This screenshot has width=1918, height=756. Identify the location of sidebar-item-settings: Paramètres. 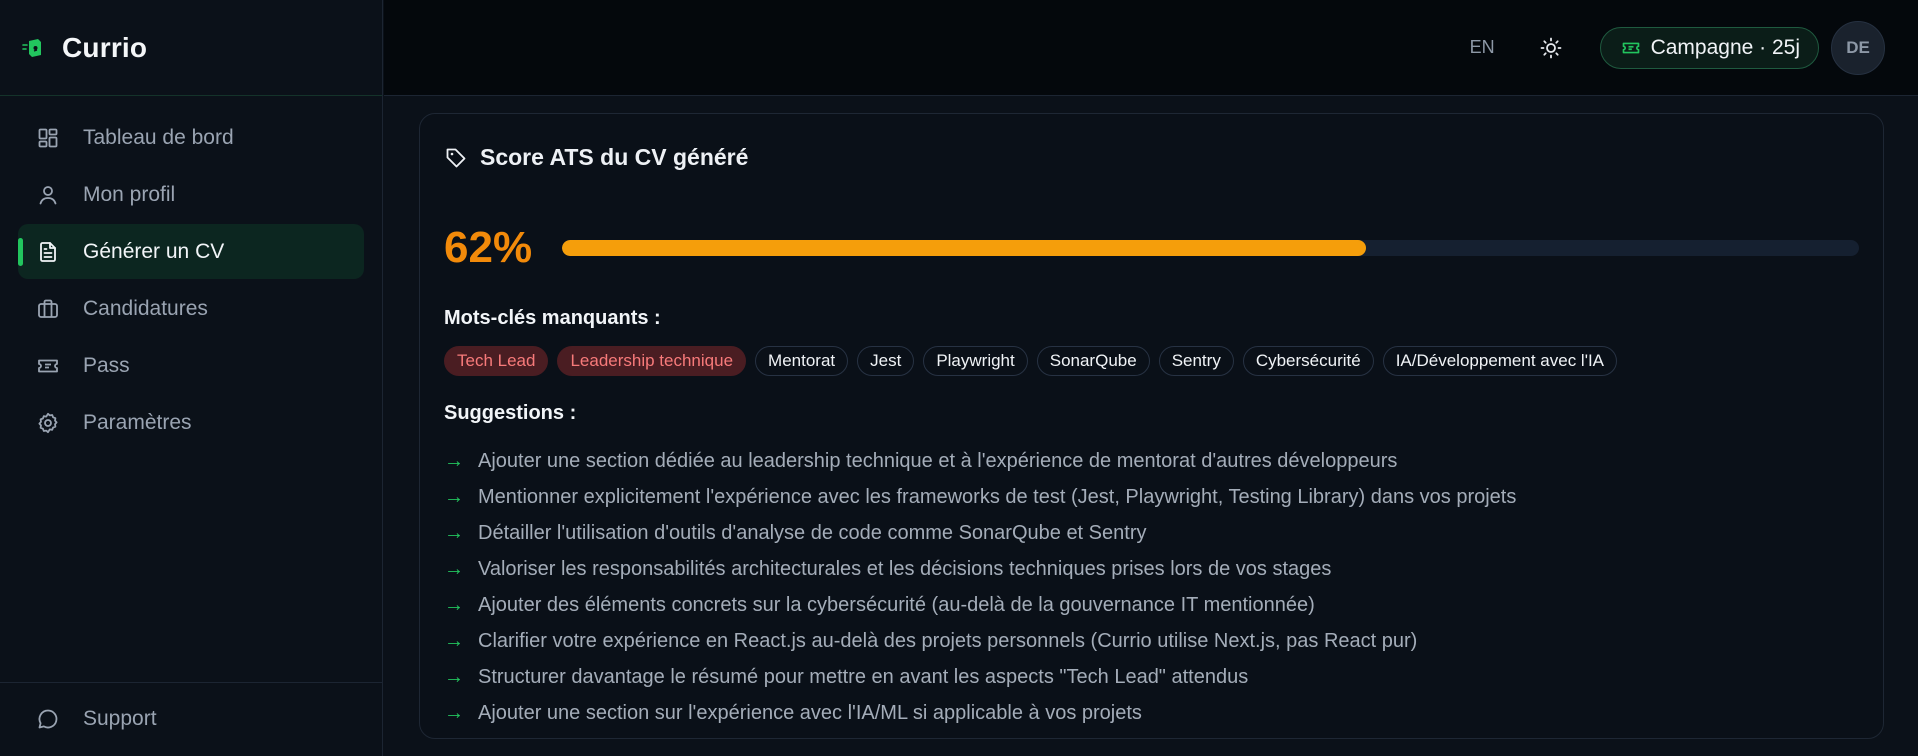
(191, 422).